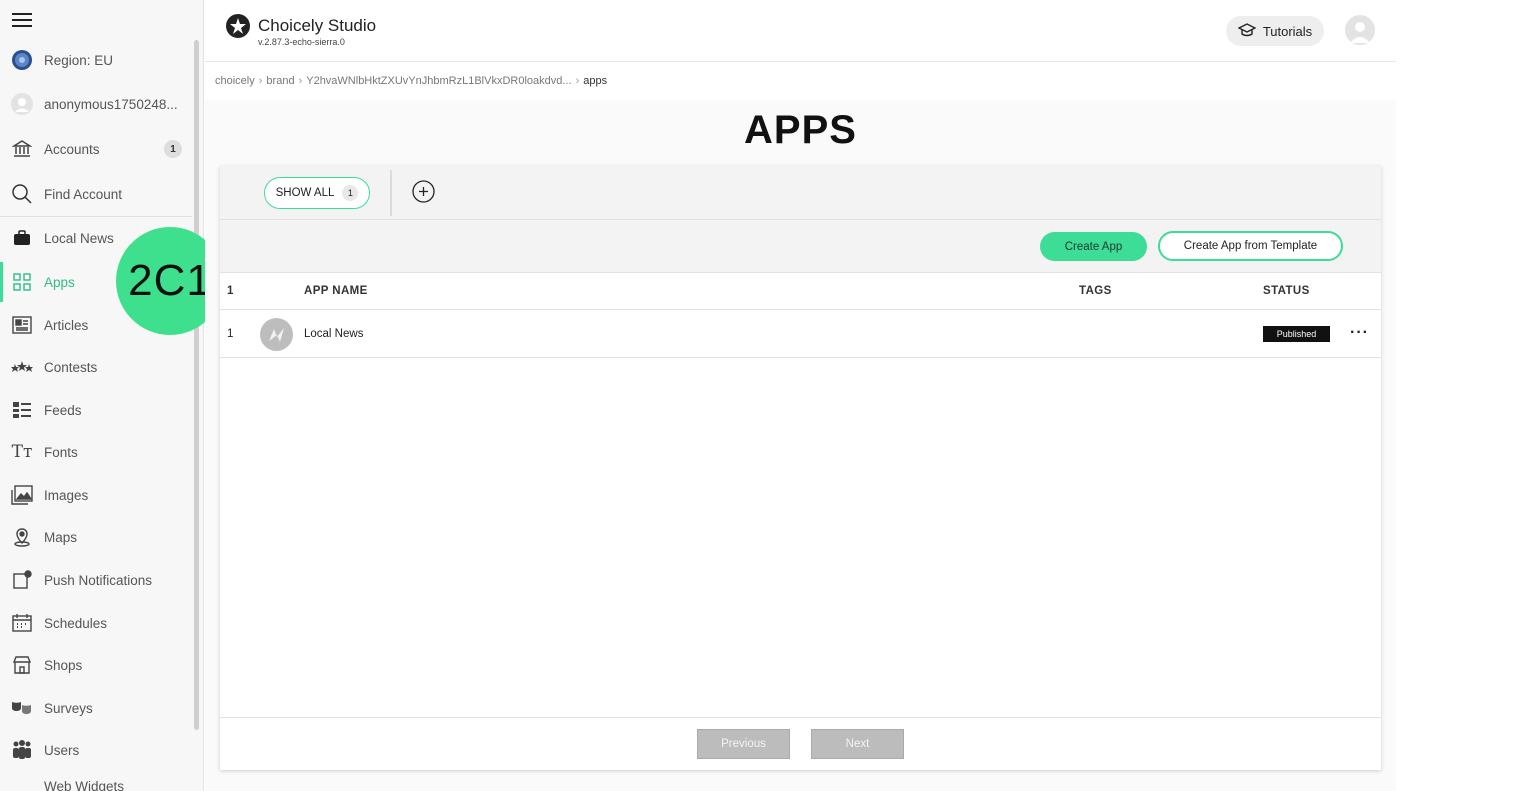  I want to click on sidebar-item-label: Images, so click(66, 495).